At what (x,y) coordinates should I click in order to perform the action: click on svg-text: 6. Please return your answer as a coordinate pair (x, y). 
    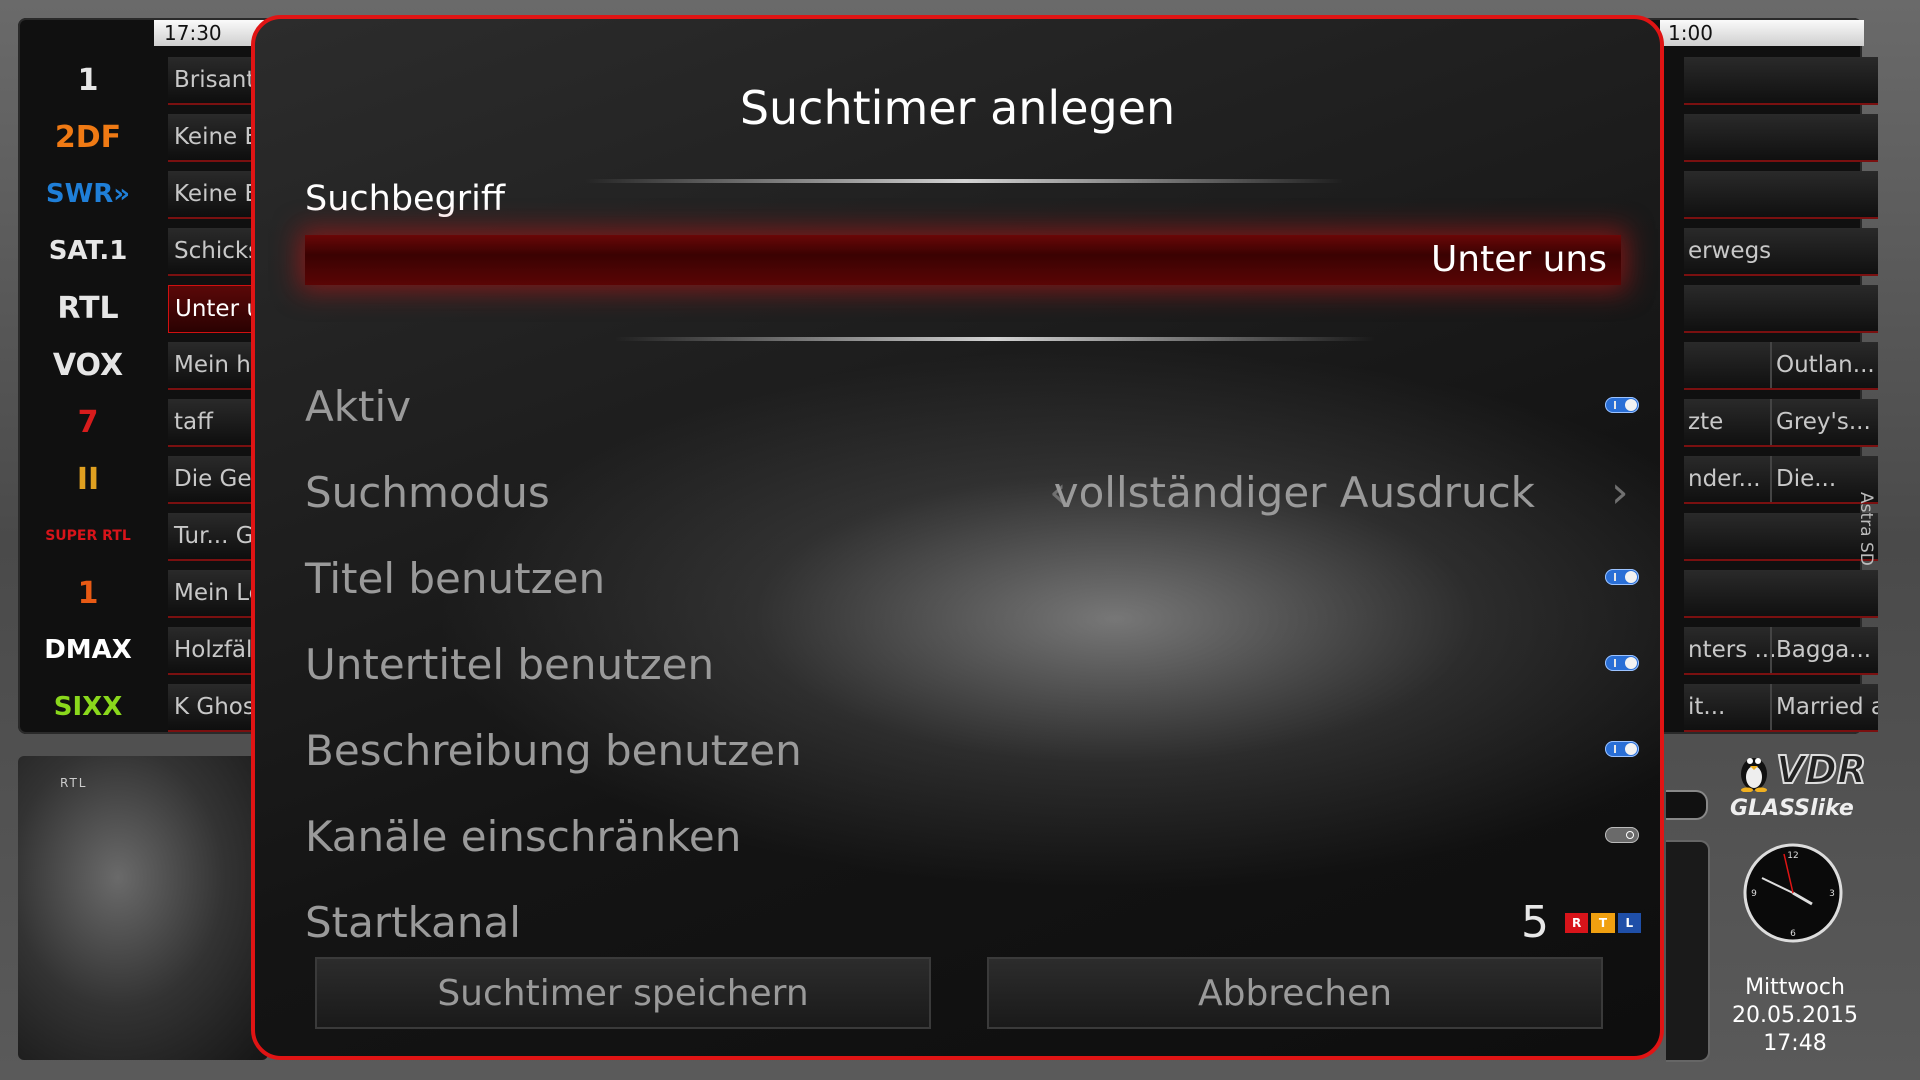
    Looking at the image, I should click on (1793, 934).